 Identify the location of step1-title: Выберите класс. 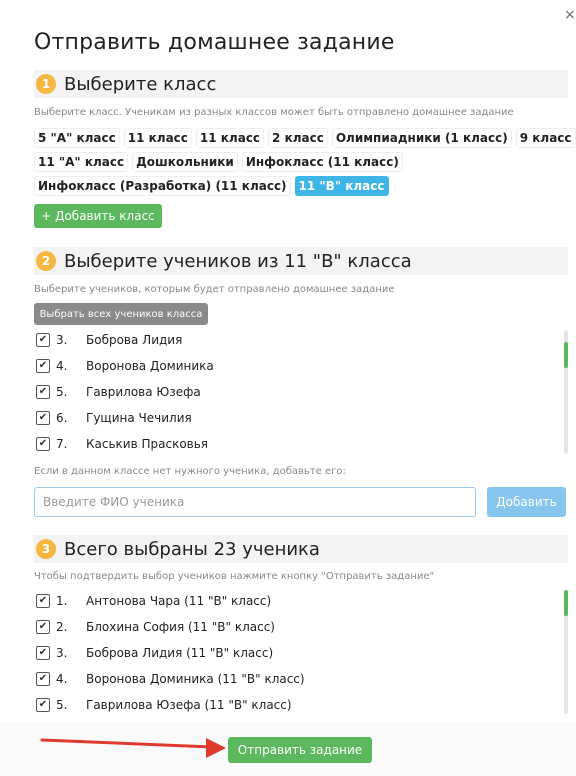
(140, 84).